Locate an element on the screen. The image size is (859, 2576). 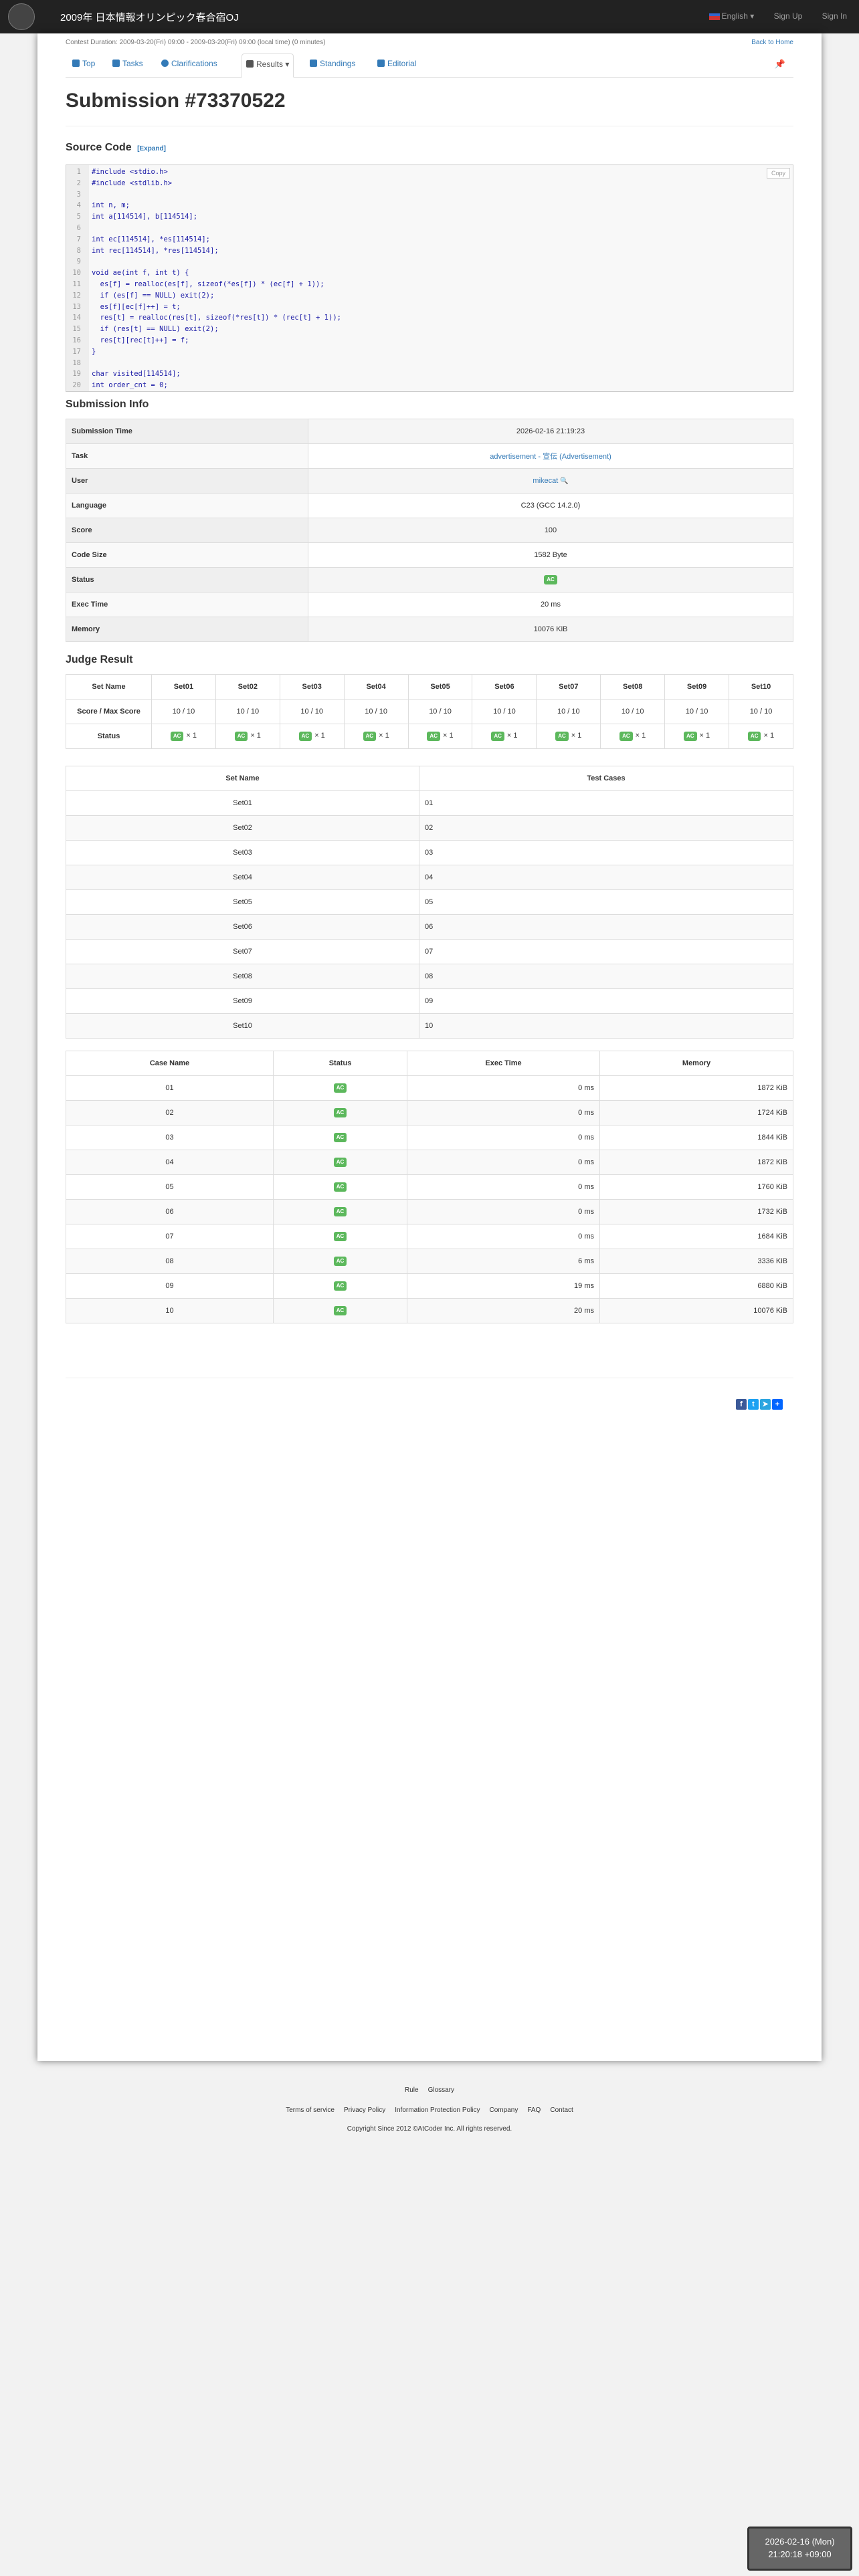
back-to-home-link: Back to Home is located at coordinates (772, 42).